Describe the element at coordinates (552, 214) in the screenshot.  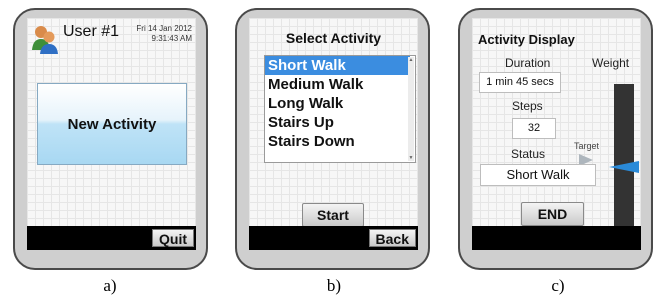
I see `end-button: END` at that location.